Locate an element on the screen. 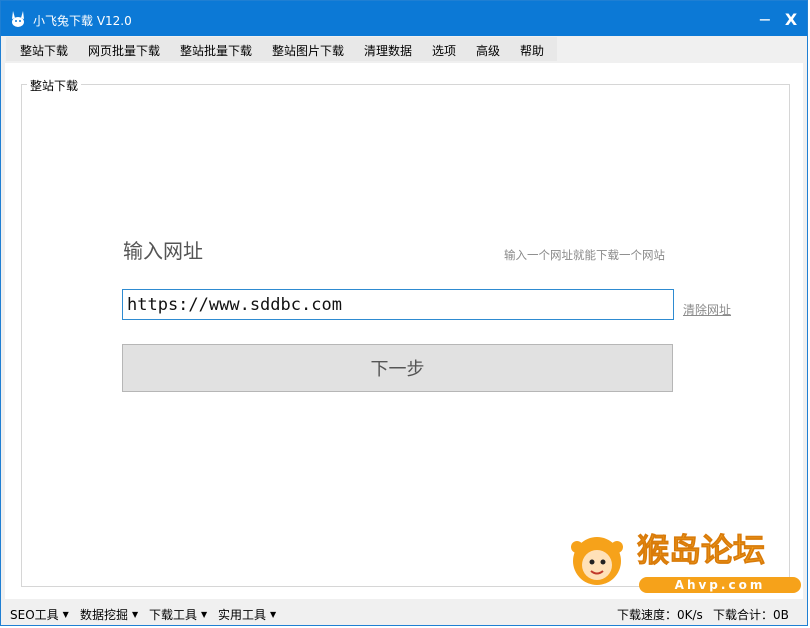 Image resolution: width=810 pixels, height=628 pixels. seo-tools-label: SEO工具 is located at coordinates (34, 615).